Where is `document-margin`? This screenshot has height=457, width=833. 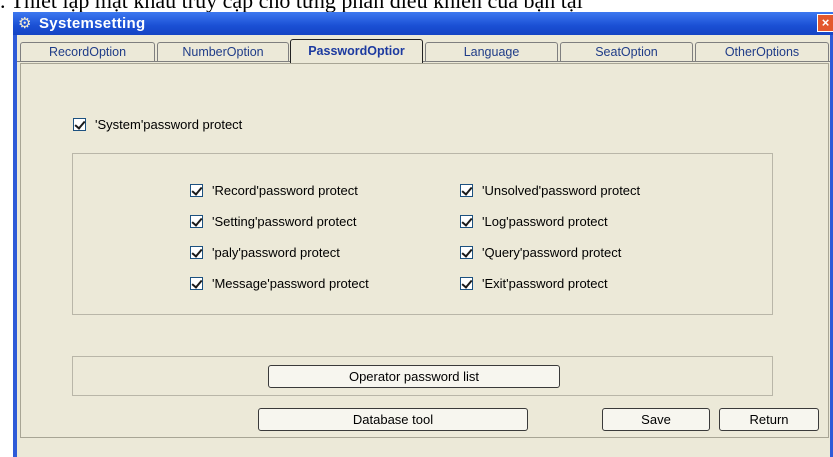 document-margin is located at coordinates (6, 238).